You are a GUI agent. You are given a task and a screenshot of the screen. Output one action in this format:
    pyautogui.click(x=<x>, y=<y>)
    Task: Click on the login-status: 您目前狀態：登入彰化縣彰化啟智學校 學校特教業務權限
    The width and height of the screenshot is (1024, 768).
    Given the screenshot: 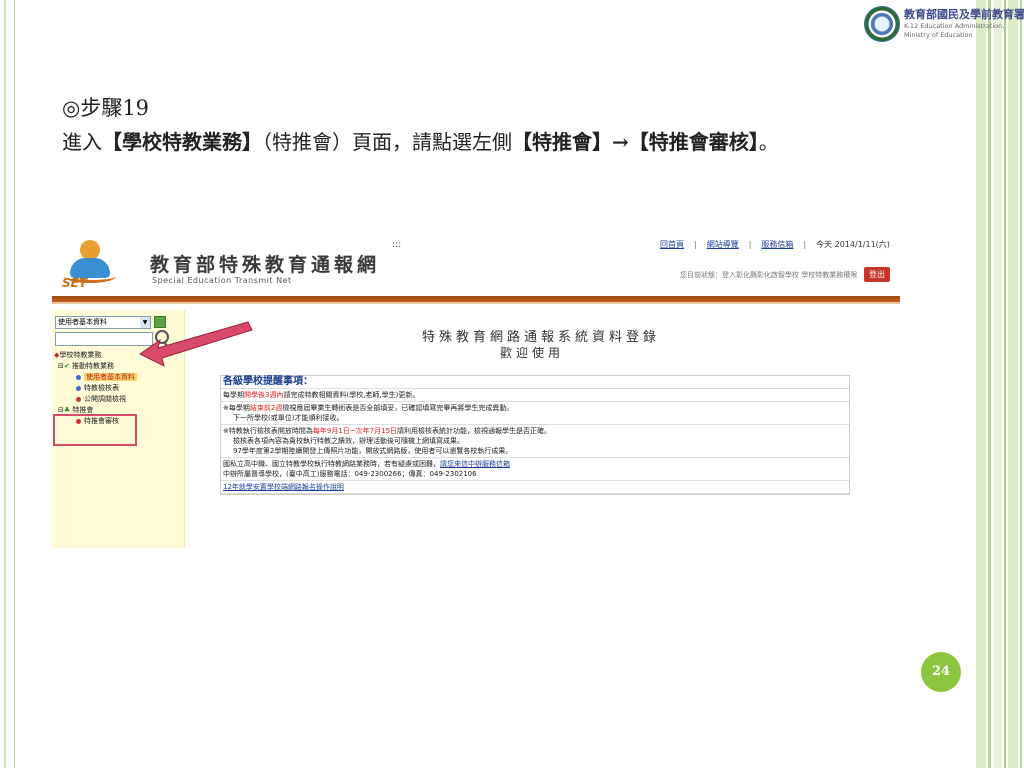 What is the action you would take?
    pyautogui.click(x=769, y=275)
    